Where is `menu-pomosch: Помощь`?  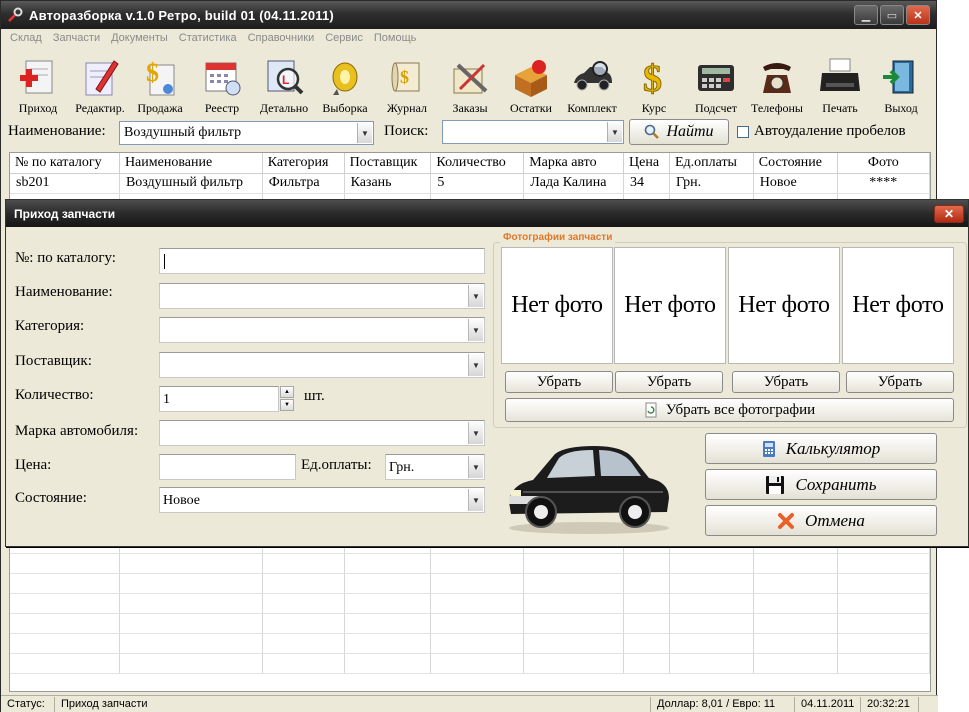 menu-pomosch: Помощь is located at coordinates (396, 38).